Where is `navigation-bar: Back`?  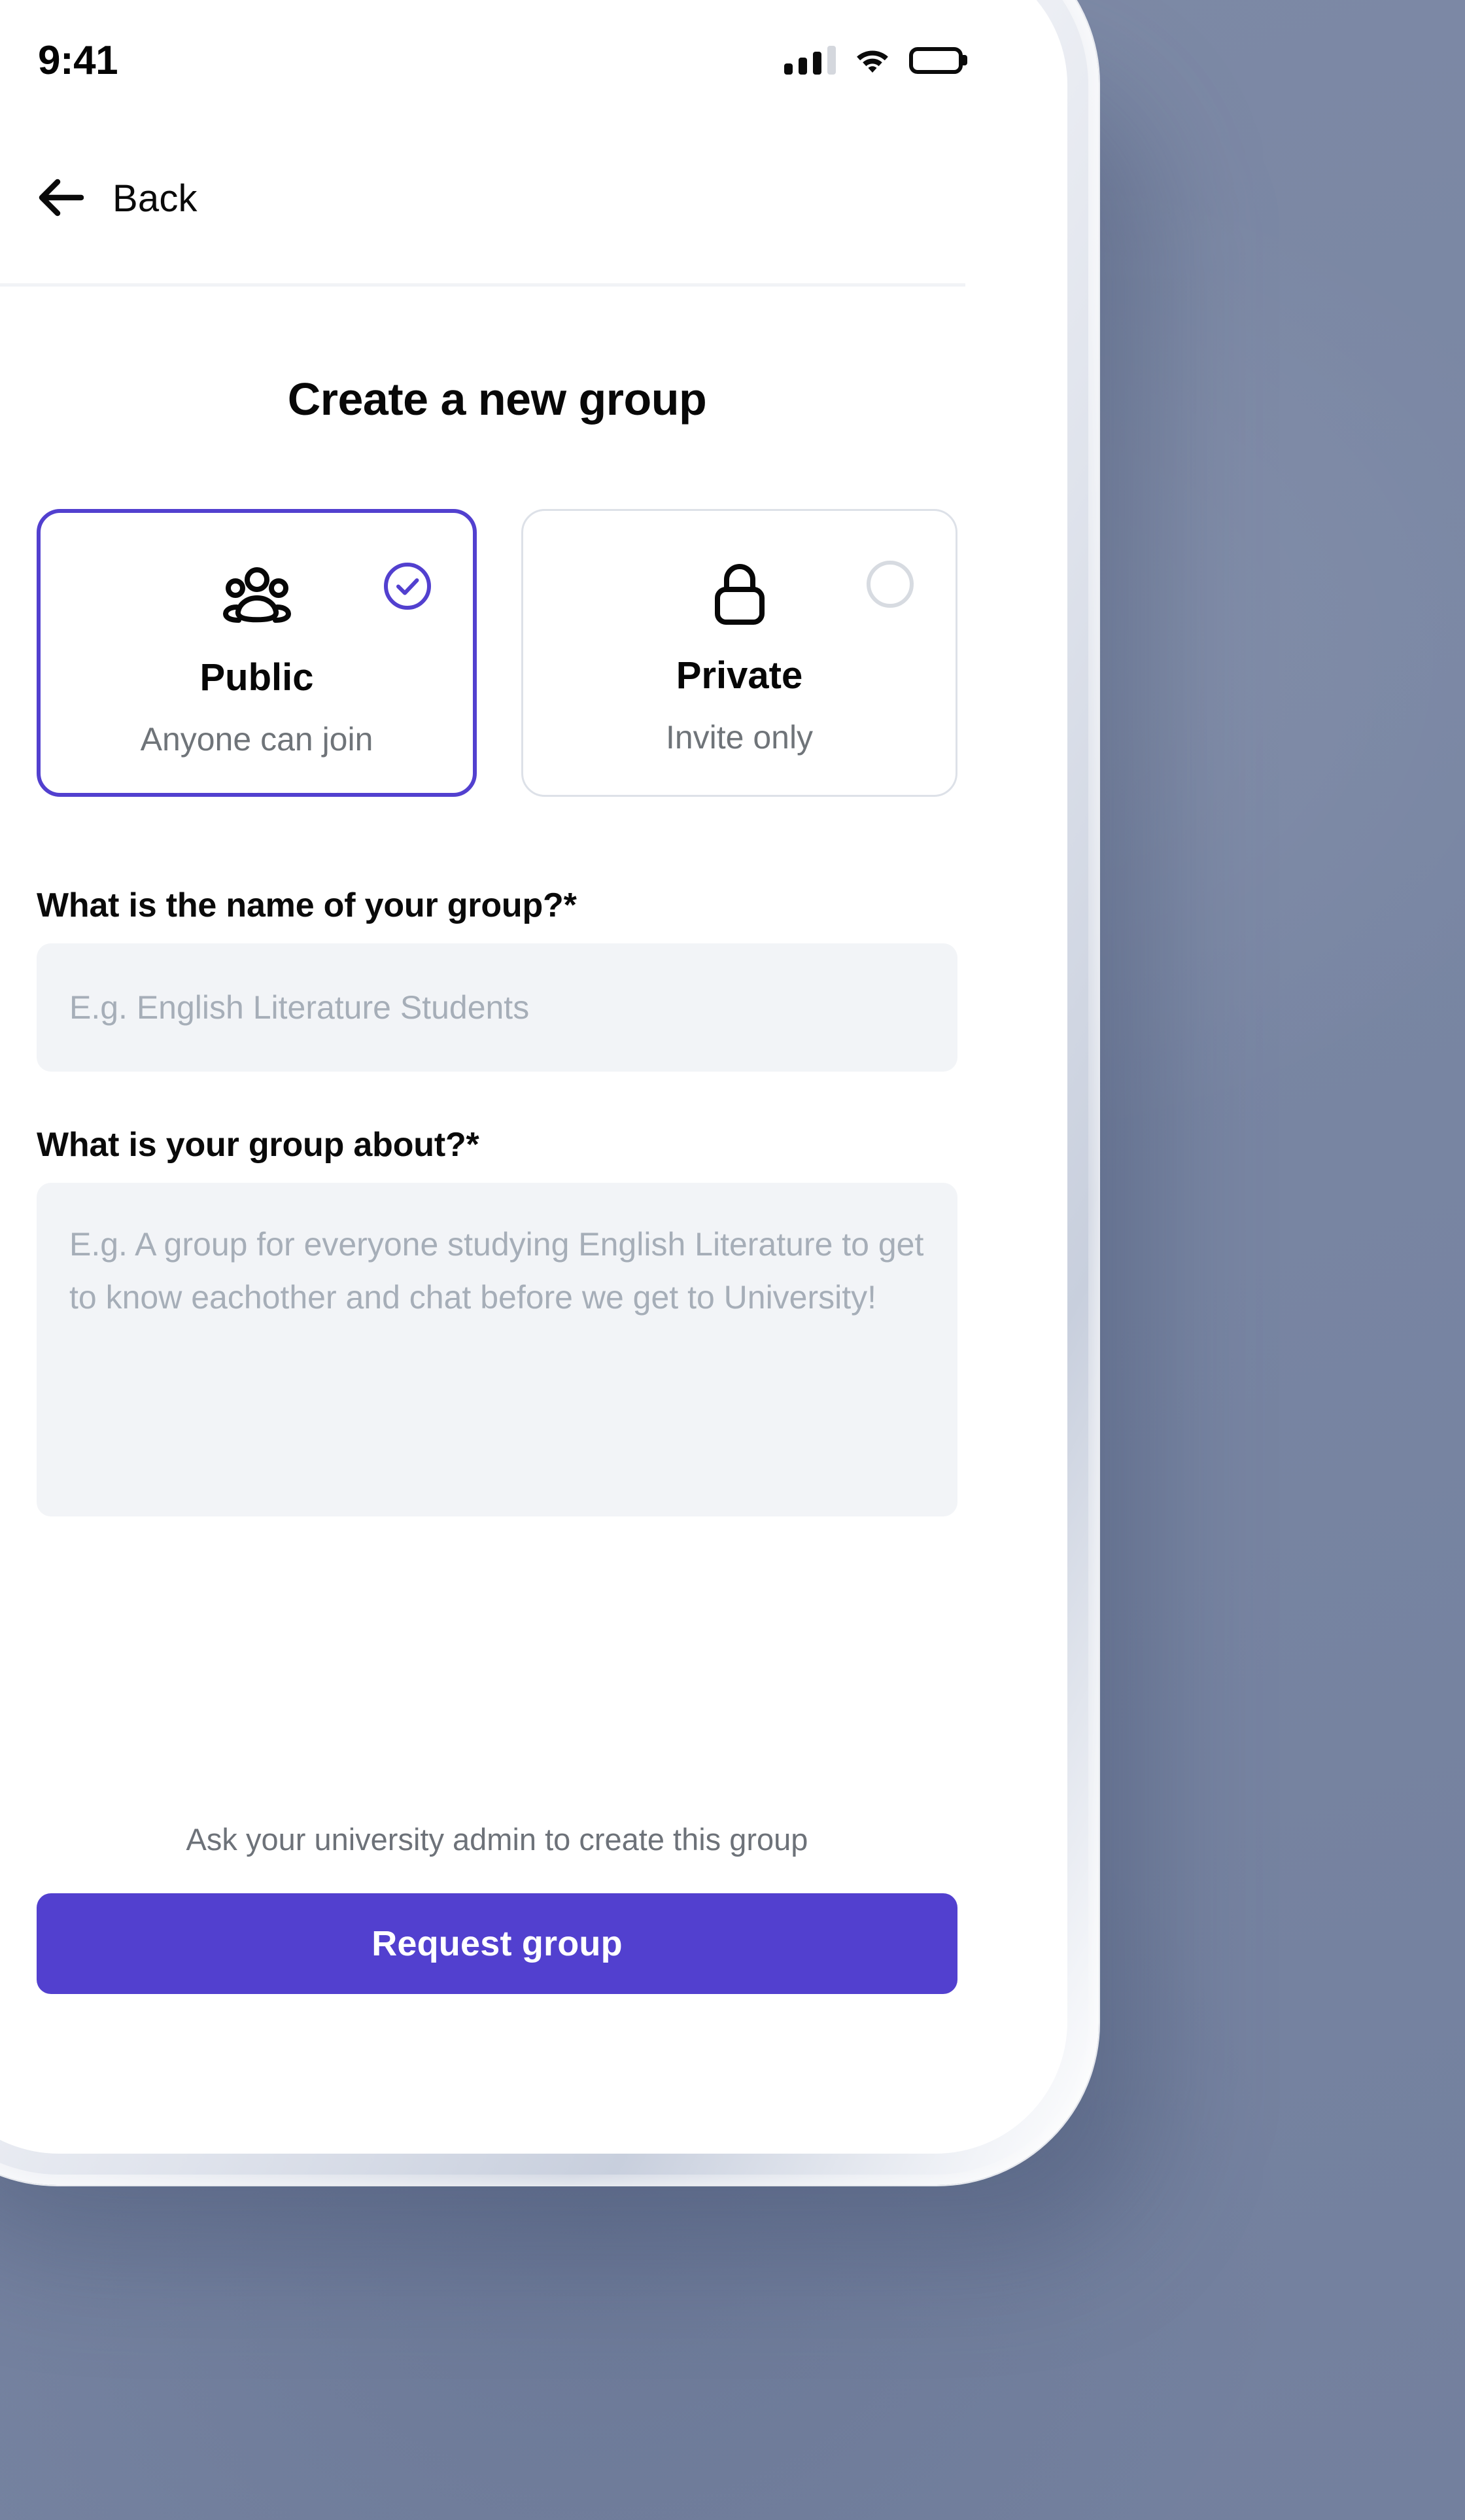
navigation-bar: Back is located at coordinates (533, 198).